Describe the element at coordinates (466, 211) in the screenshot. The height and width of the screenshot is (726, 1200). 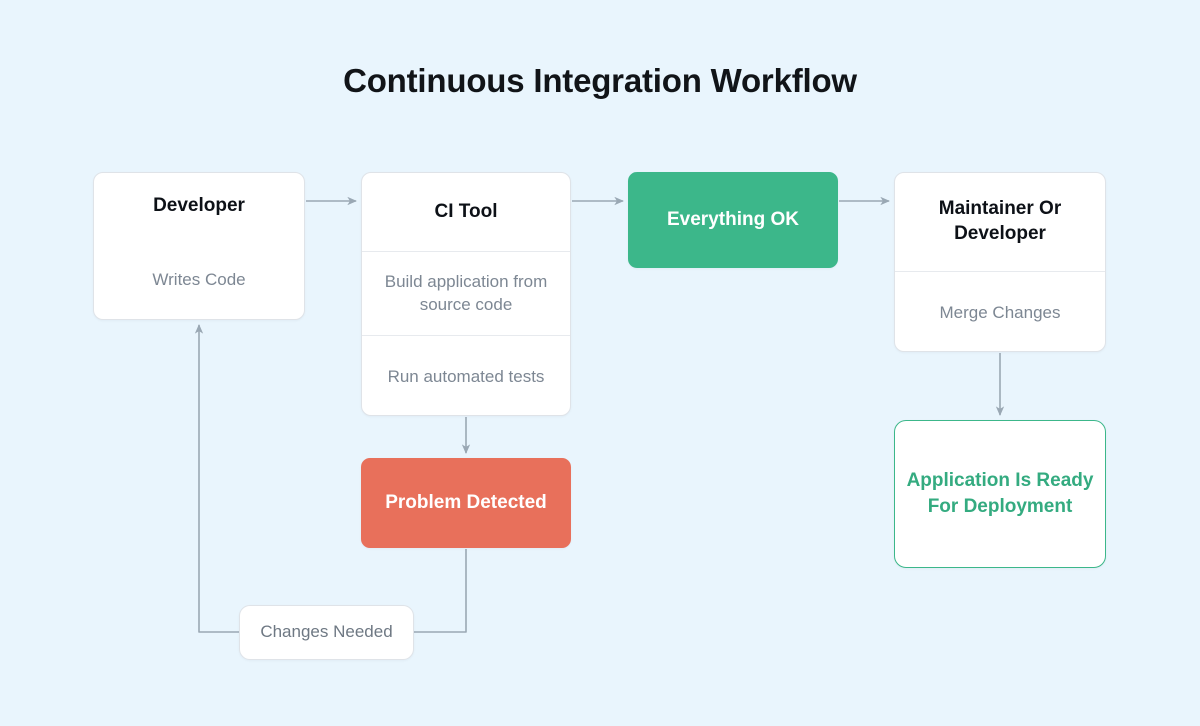
I see `node-ci-tool-title: CI Tool` at that location.